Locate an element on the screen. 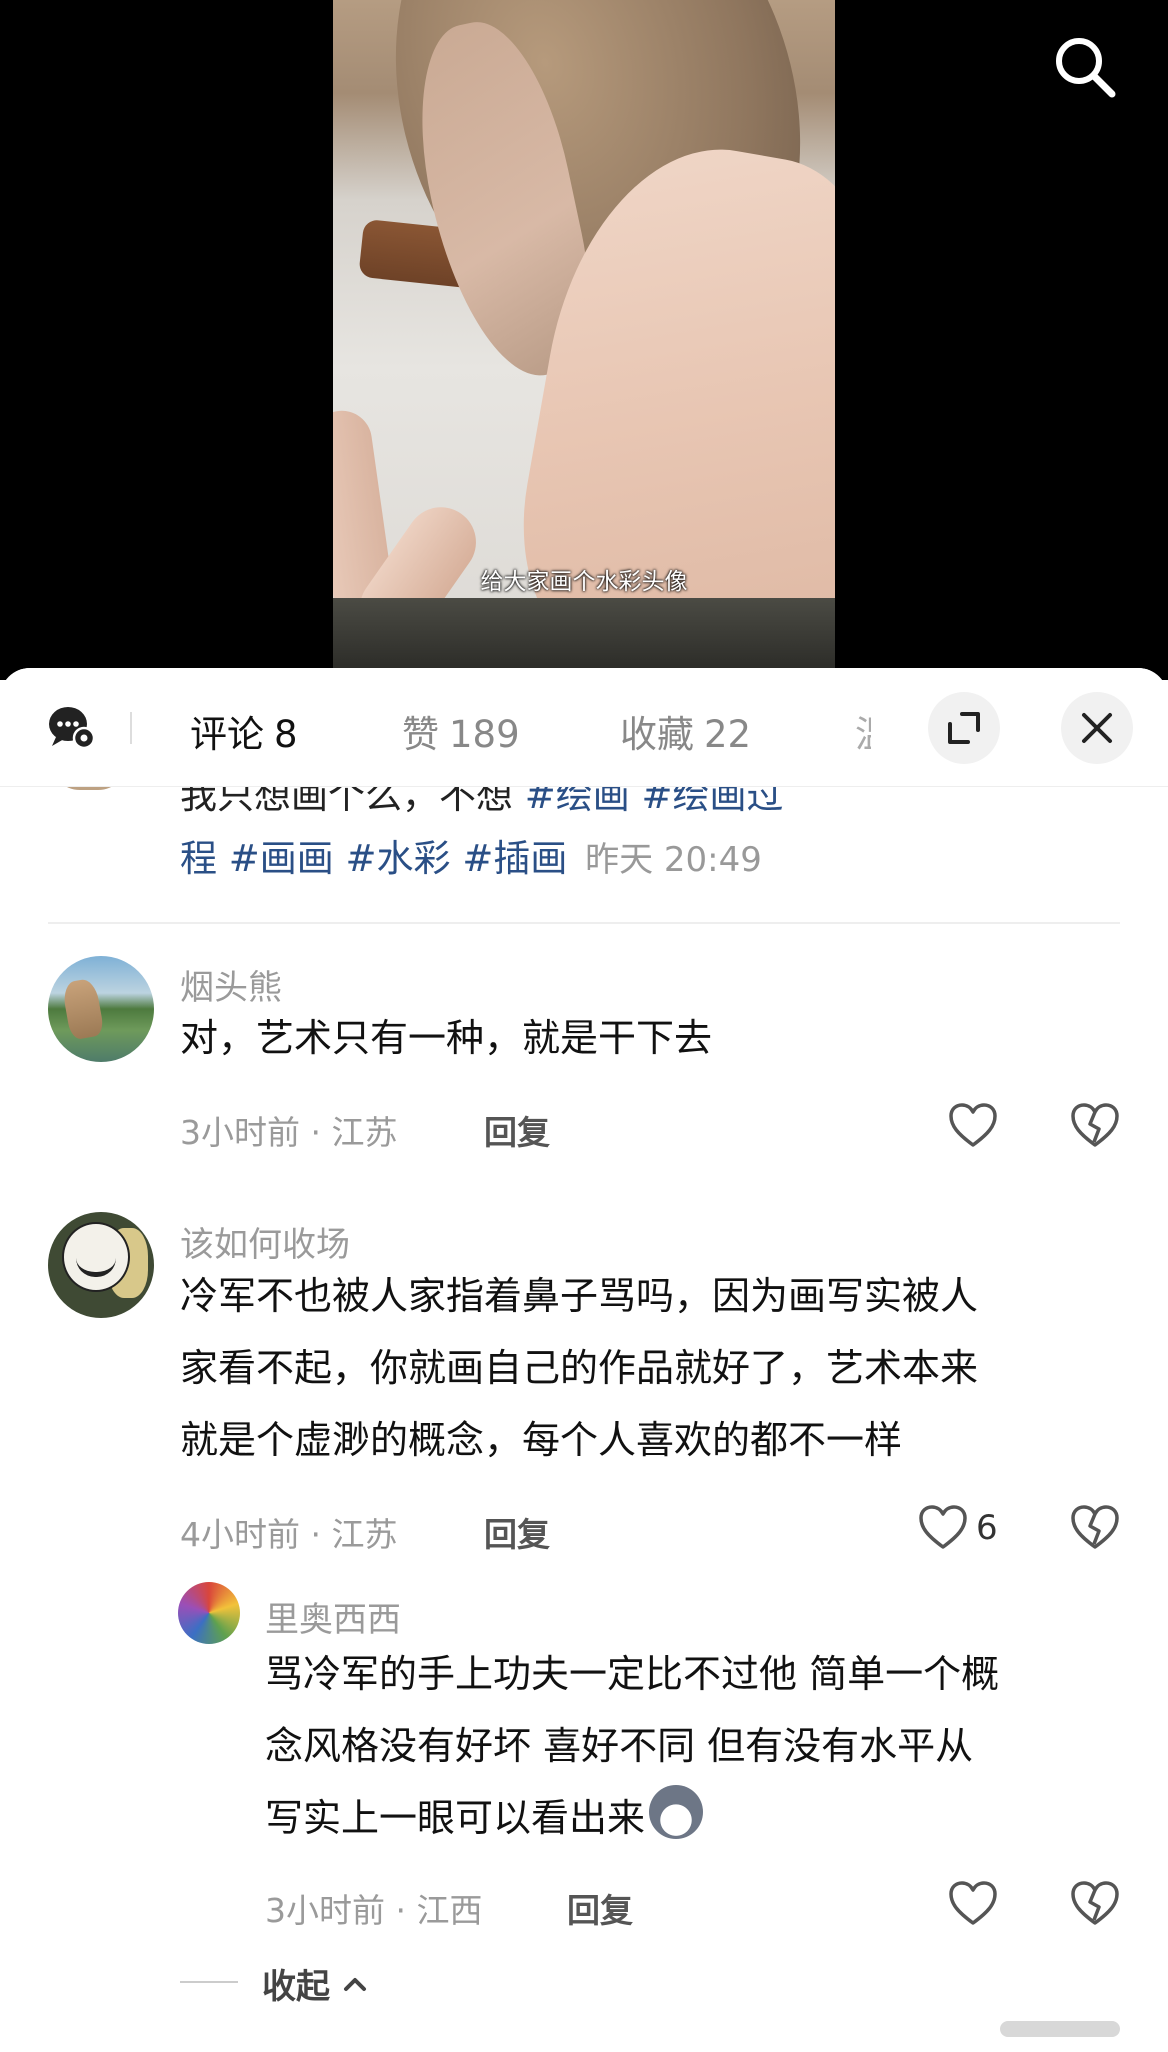  expand-icon is located at coordinates (964, 728).